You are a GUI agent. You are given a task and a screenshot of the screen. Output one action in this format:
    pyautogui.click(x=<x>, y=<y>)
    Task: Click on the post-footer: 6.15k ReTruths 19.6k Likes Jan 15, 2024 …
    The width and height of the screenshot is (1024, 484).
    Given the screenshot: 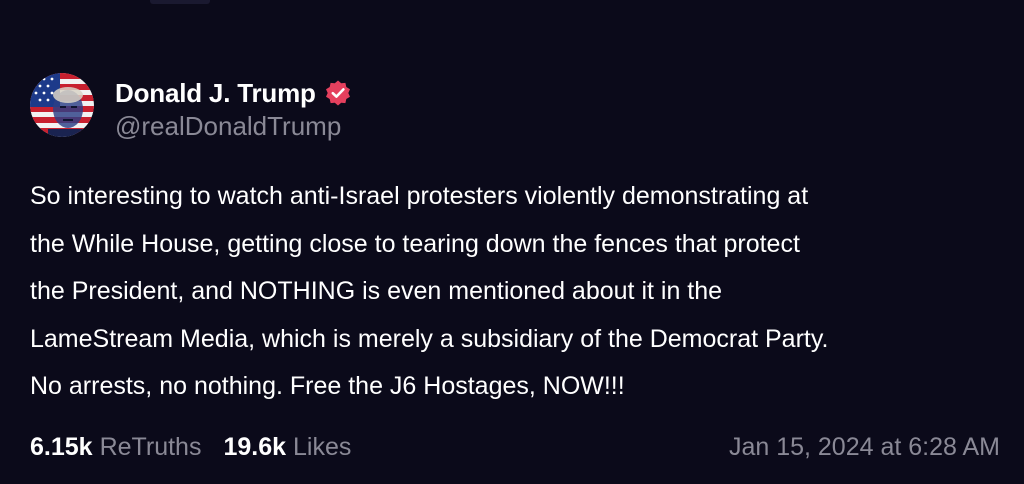 What is the action you would take?
    pyautogui.click(x=515, y=447)
    